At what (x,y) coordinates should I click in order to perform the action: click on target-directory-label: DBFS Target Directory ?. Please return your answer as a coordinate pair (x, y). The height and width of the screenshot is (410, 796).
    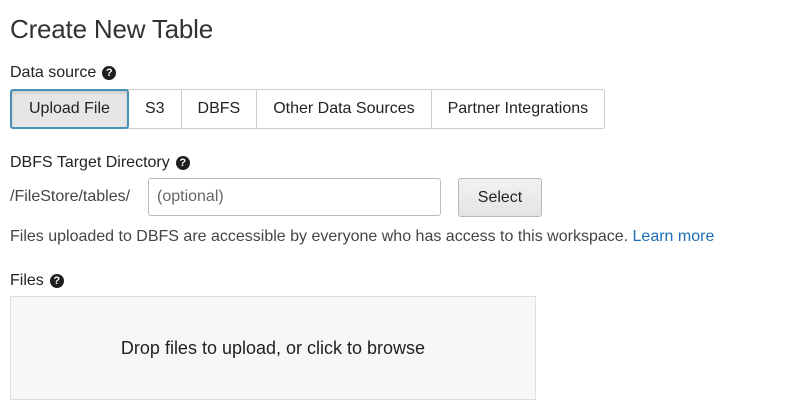
    Looking at the image, I should click on (100, 163).